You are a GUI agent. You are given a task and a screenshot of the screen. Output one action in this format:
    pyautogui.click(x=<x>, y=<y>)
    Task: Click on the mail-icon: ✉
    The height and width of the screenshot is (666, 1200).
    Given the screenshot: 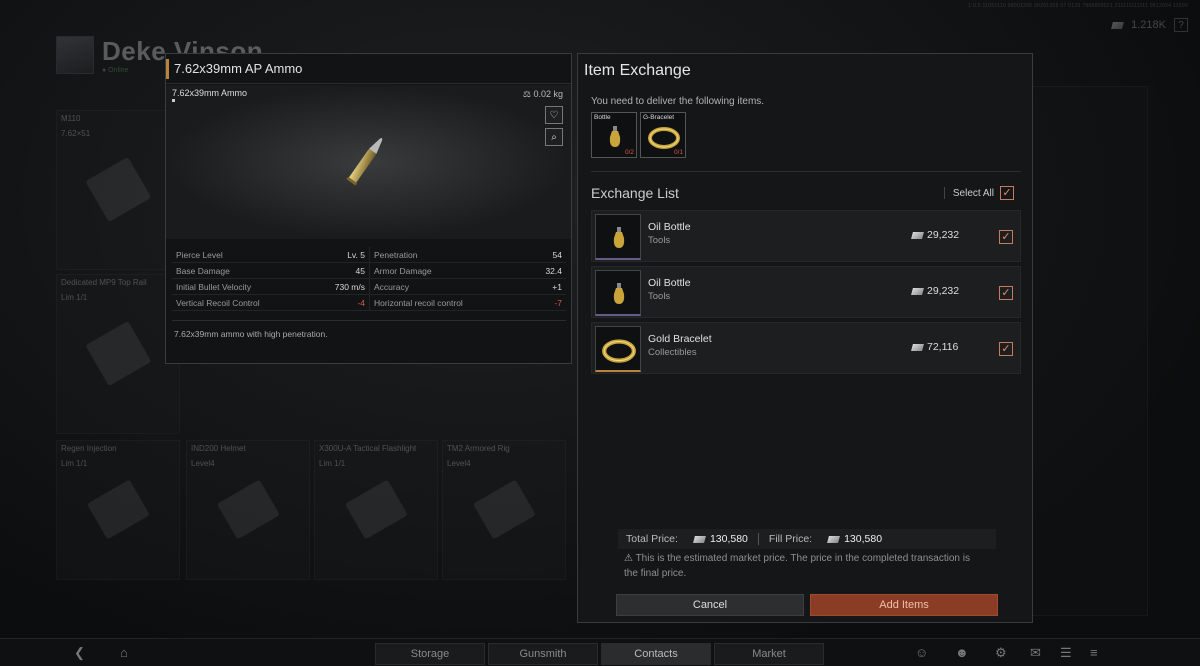 What is the action you would take?
    pyautogui.click(x=1035, y=653)
    